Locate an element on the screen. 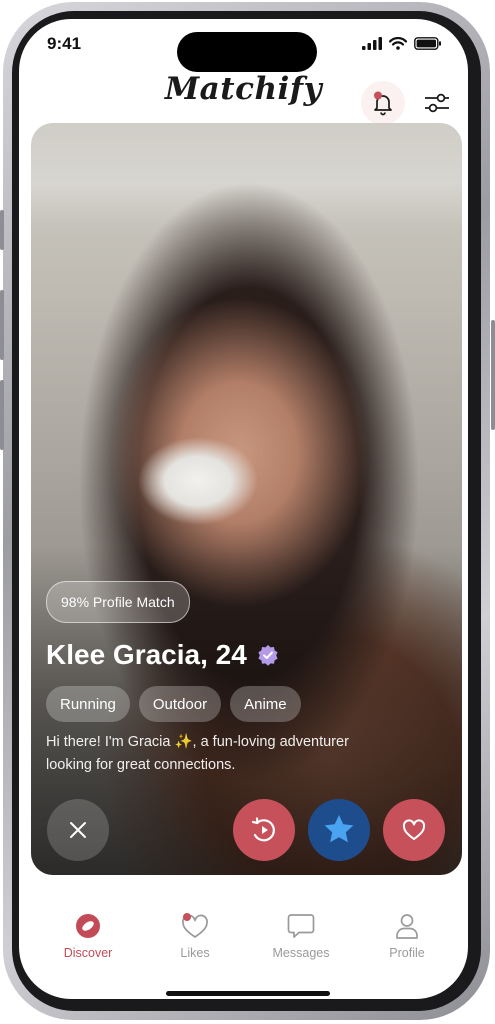 This screenshot has width=495, height=1024. undo-icon is located at coordinates (263, 829).